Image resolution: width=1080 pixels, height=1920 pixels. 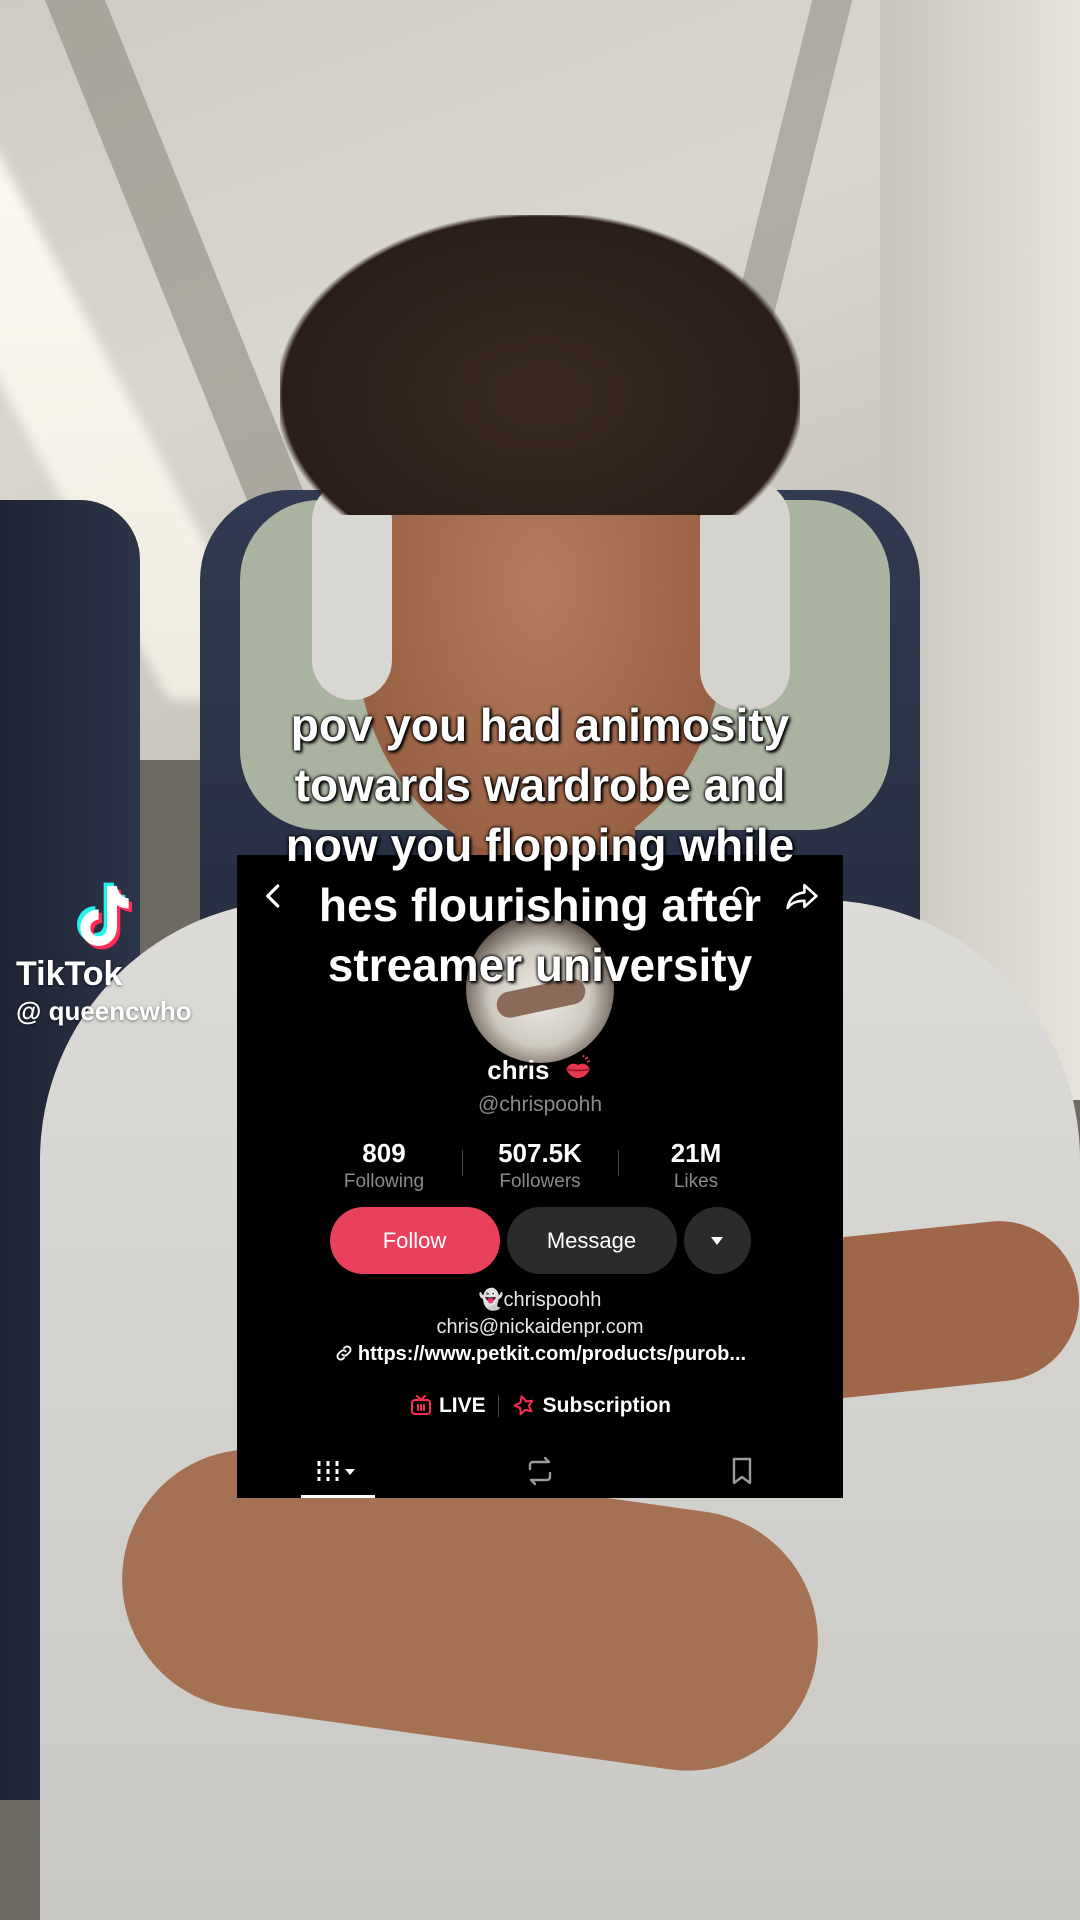 What do you see at coordinates (540, 1300) in the screenshot?
I see `bio-line: 👻chrispoohh` at bounding box center [540, 1300].